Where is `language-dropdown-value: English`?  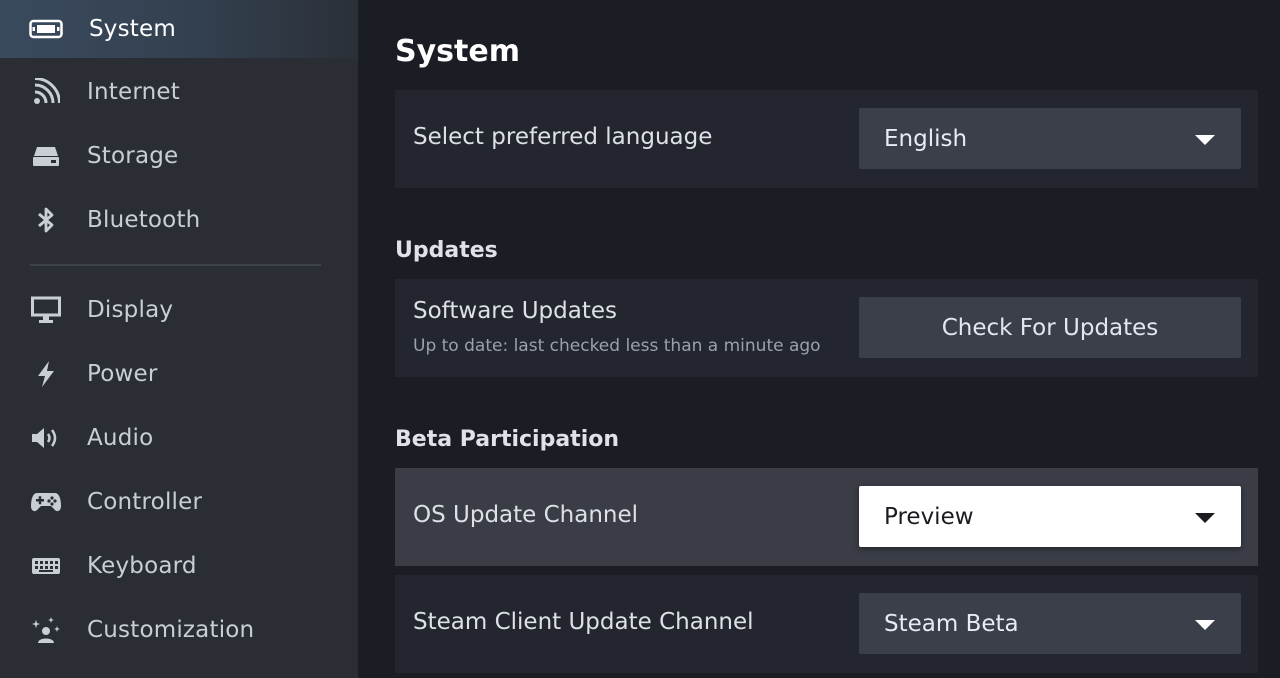
language-dropdown-value: English is located at coordinates (926, 138).